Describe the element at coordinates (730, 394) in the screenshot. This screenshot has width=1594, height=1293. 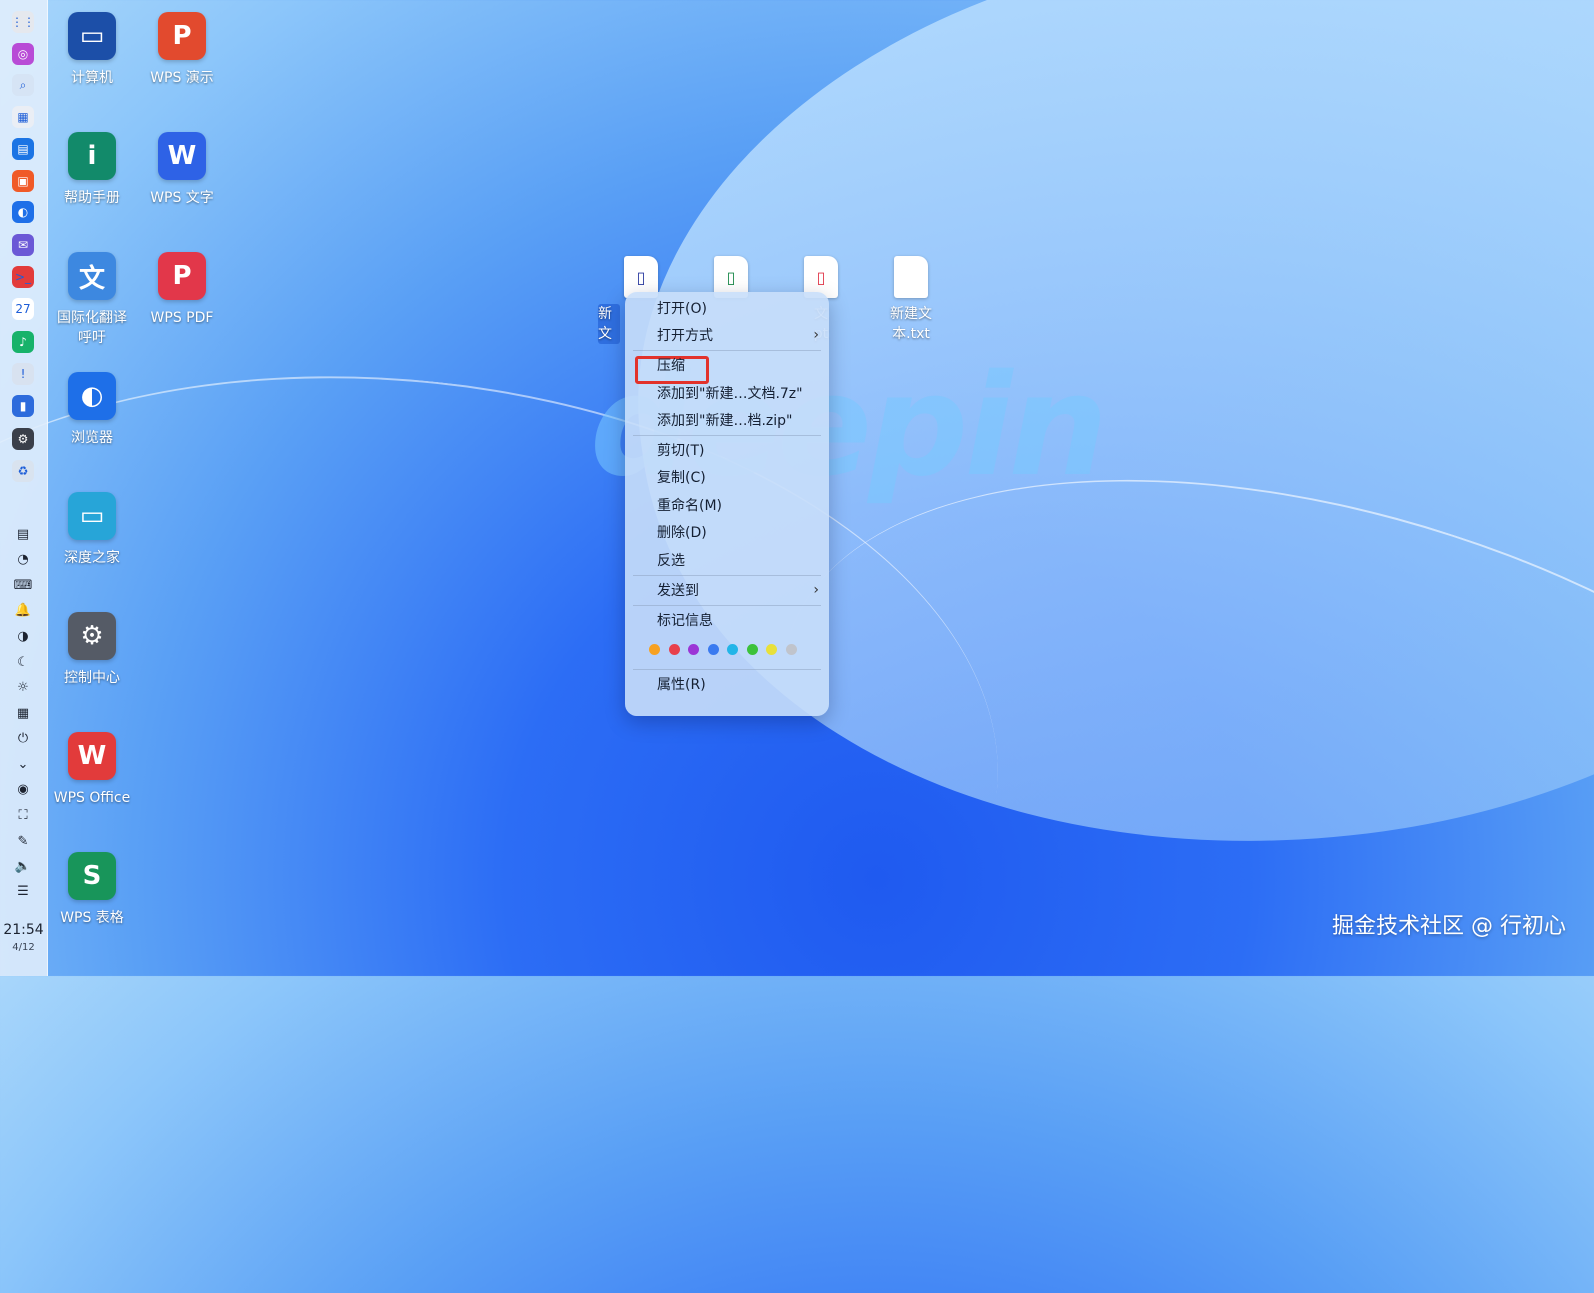
I see `menu-add-7z: 添加到"新建…文档.7z"` at that location.